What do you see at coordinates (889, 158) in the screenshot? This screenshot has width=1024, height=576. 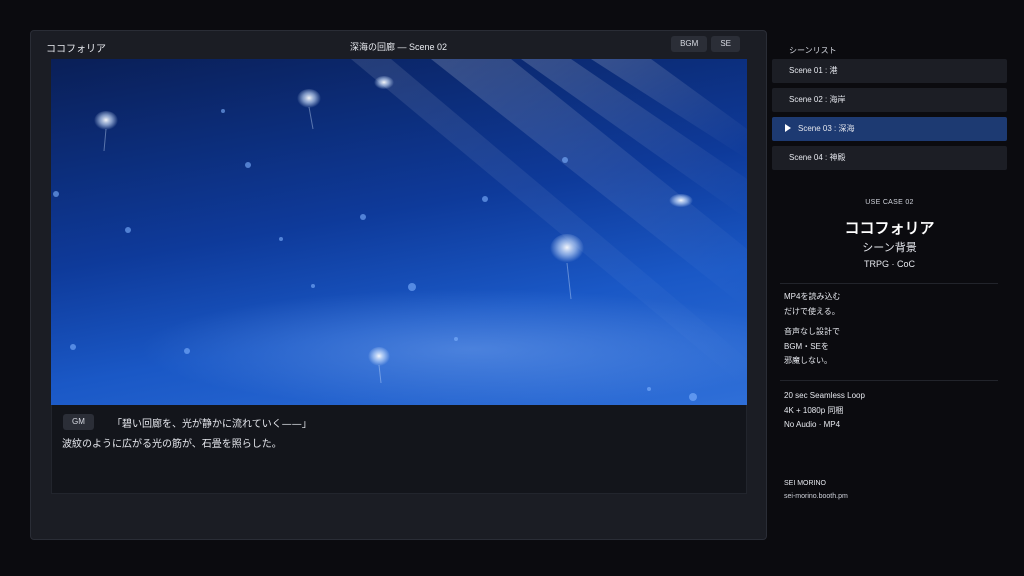 I see `scene-item-04: Scene 04 : 神殿` at bounding box center [889, 158].